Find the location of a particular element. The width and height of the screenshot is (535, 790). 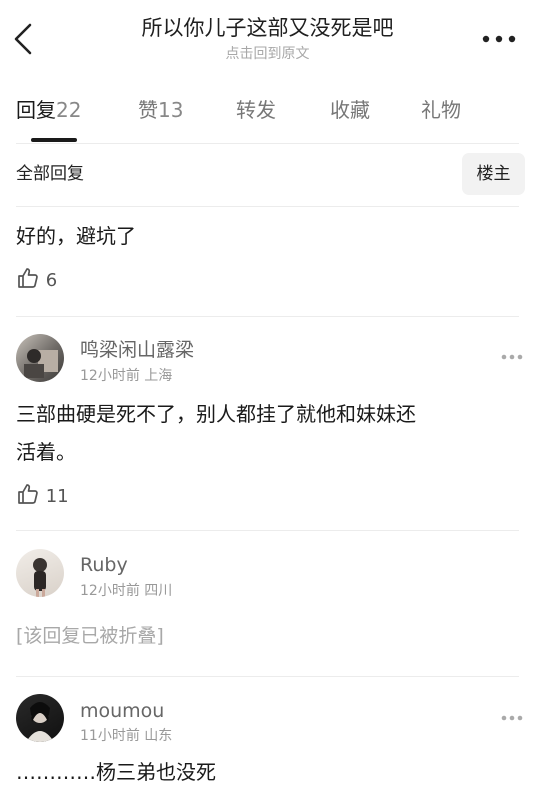

tab-label: 转发 is located at coordinates (256, 110).